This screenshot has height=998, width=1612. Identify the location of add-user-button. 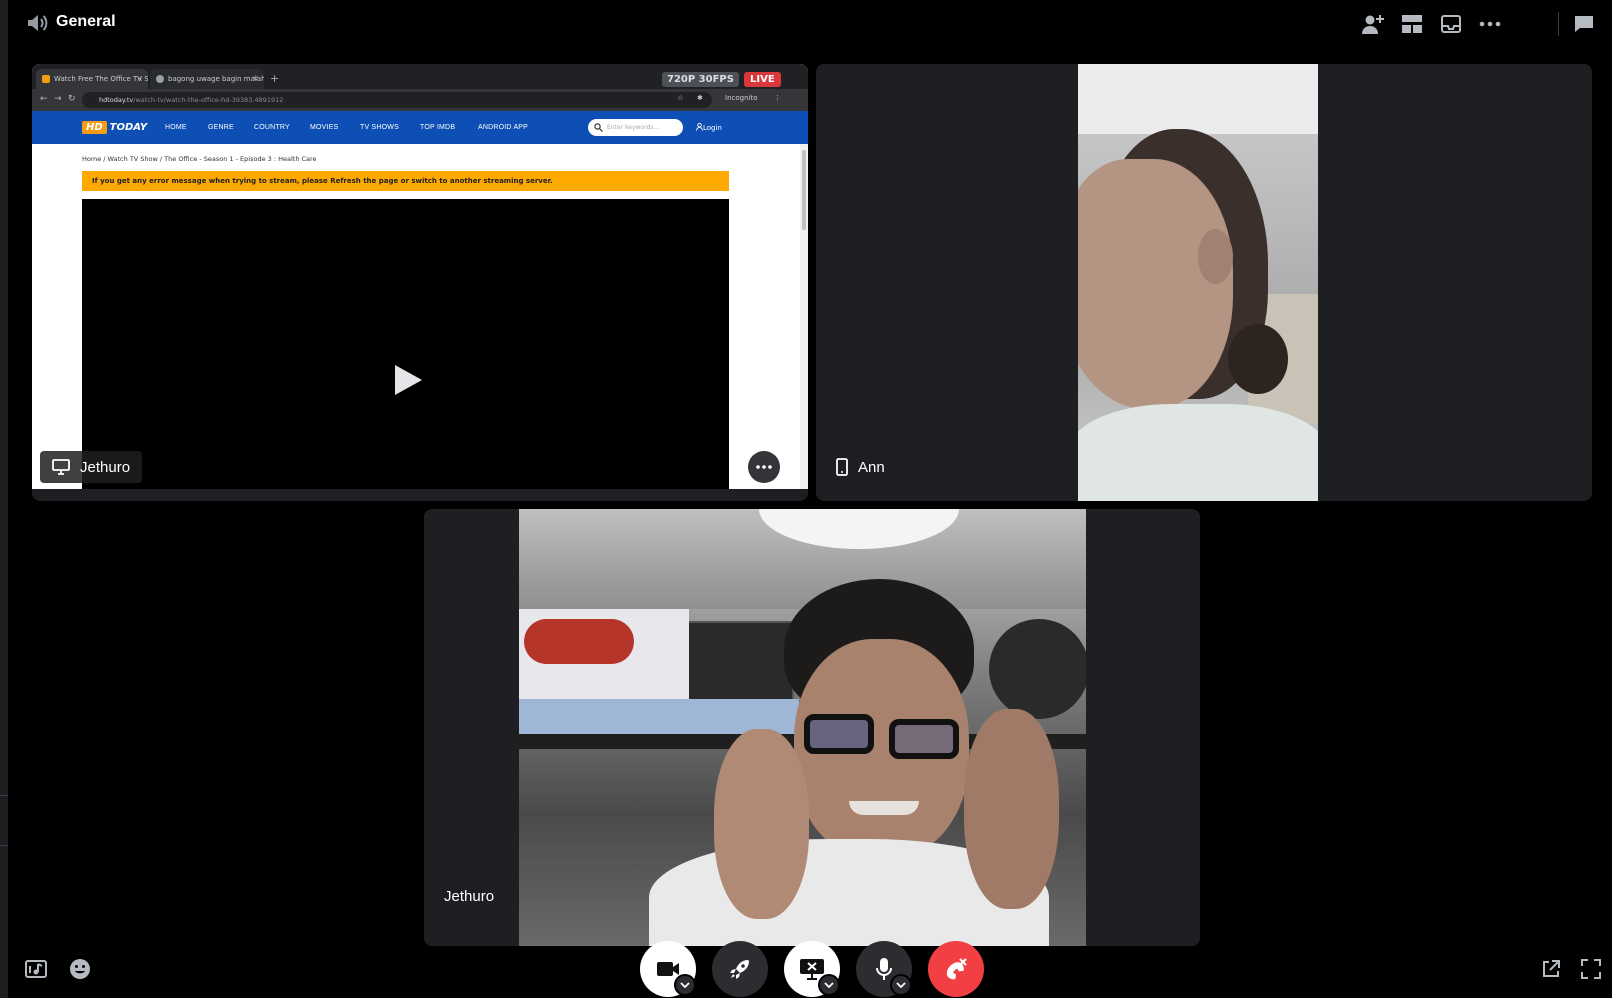
(1373, 24).